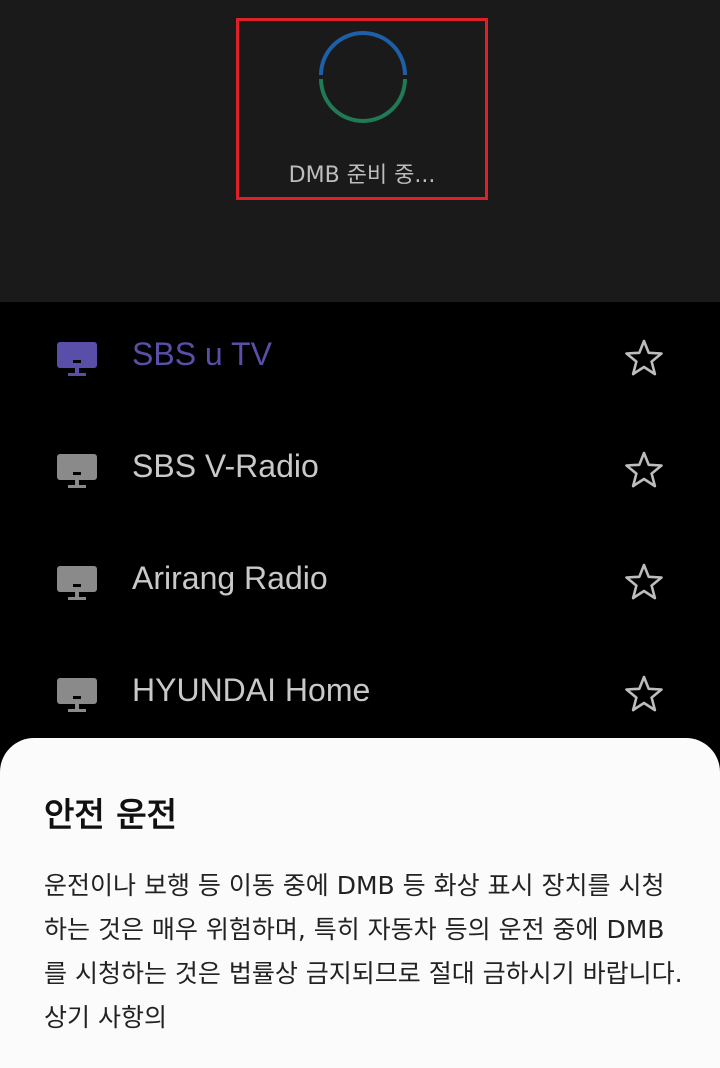 The width and height of the screenshot is (720, 1068). What do you see at coordinates (230, 578) in the screenshot?
I see `channel-name: Arirang Radio` at bounding box center [230, 578].